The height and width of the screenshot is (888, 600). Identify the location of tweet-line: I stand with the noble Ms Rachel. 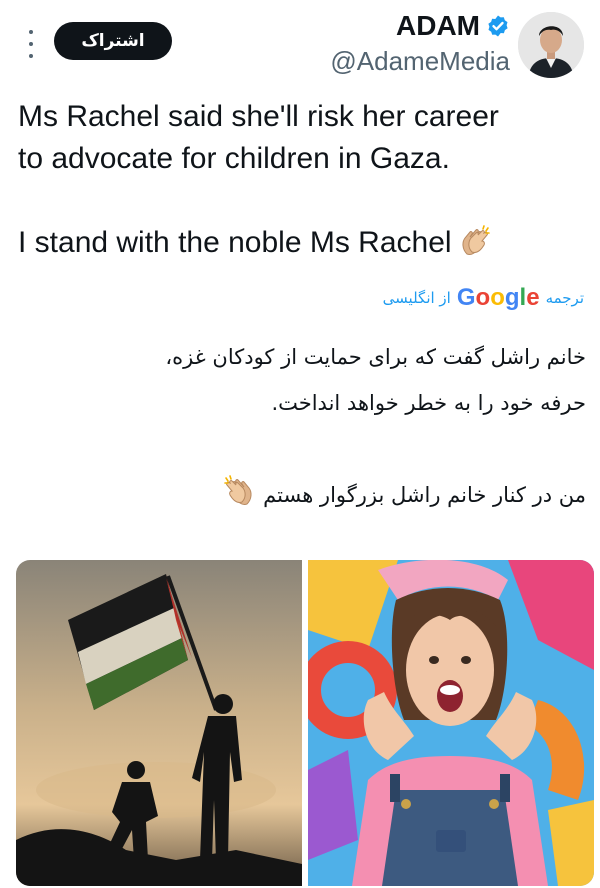
(235, 242).